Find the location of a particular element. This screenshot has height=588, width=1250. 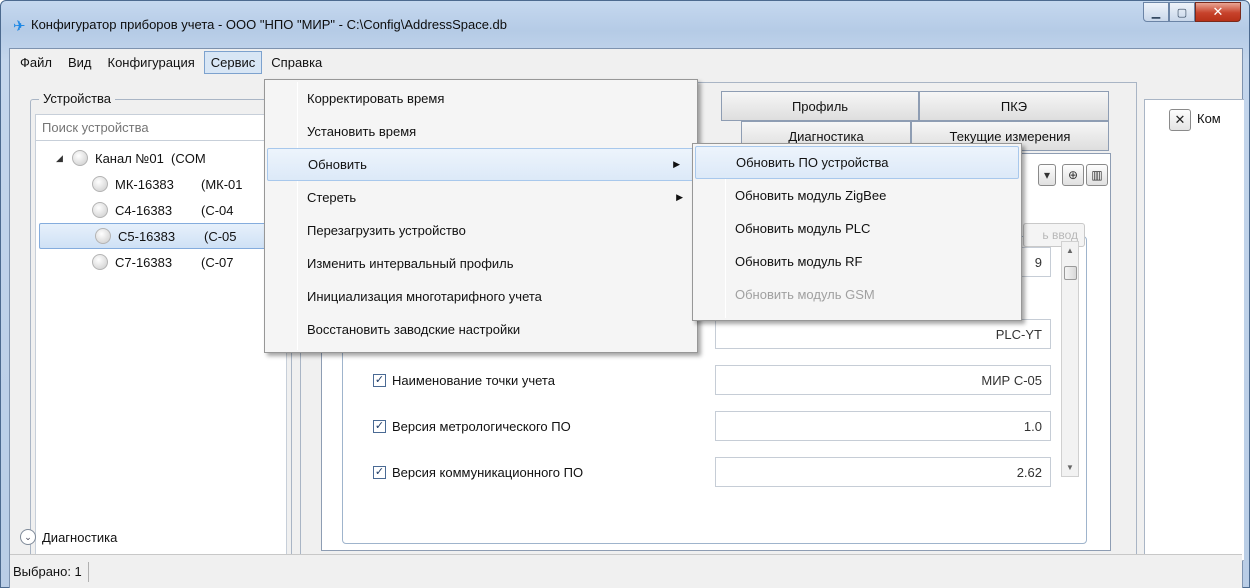

menu-item-update-gsm: Обновить модуль GSM is located at coordinates (857, 294).